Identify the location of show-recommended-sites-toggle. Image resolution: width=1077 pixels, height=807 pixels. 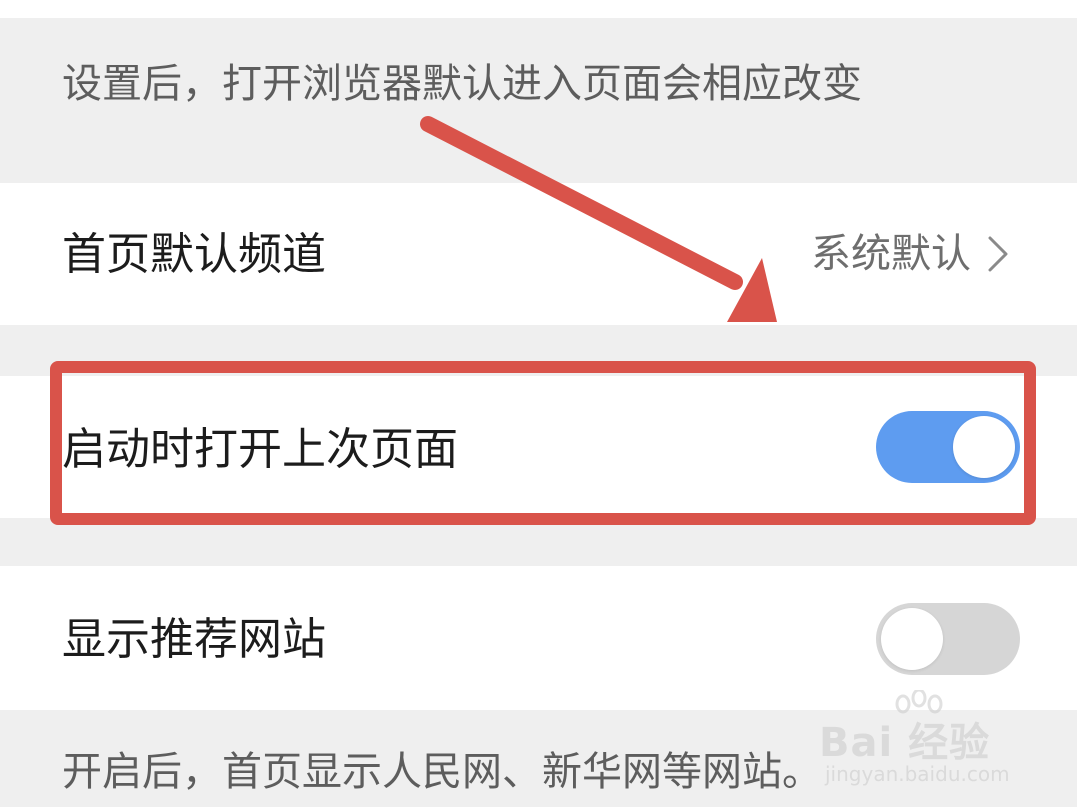
(948, 639).